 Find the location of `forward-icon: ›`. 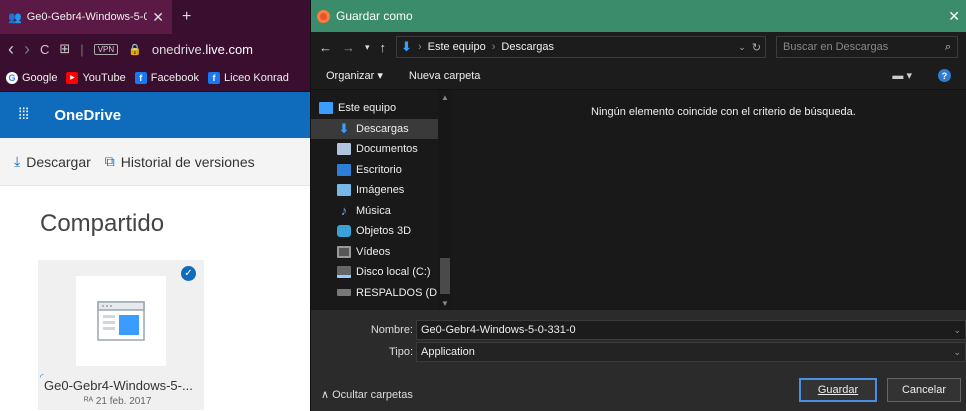

forward-icon: › is located at coordinates (27, 49).